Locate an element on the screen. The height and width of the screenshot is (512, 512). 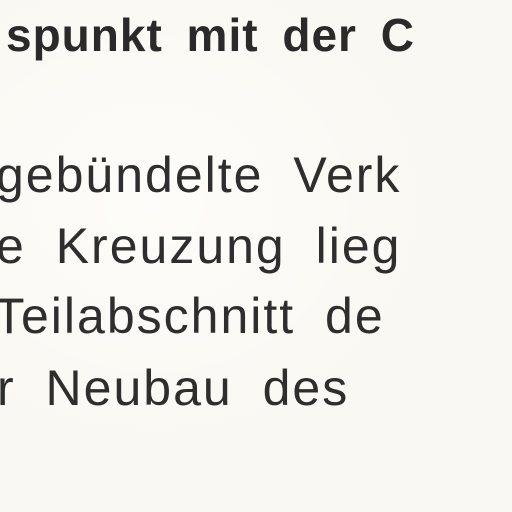
paragraph-line-2: e Kreuzung lieg is located at coordinates (201, 246).